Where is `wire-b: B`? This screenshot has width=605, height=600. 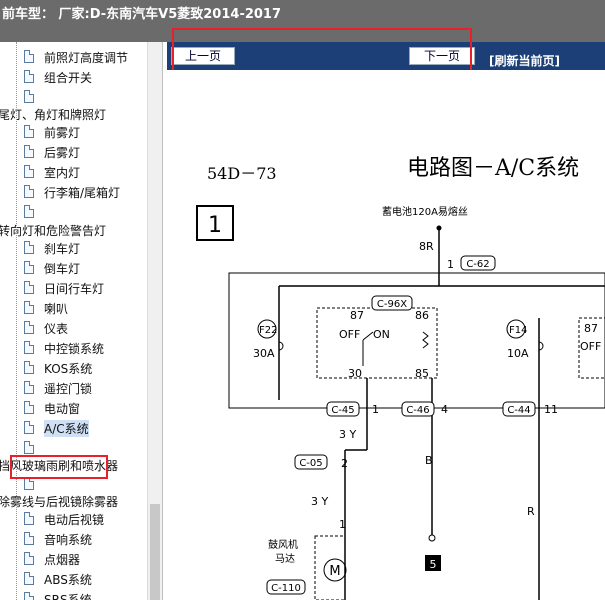
wire-b: B is located at coordinates (429, 460).